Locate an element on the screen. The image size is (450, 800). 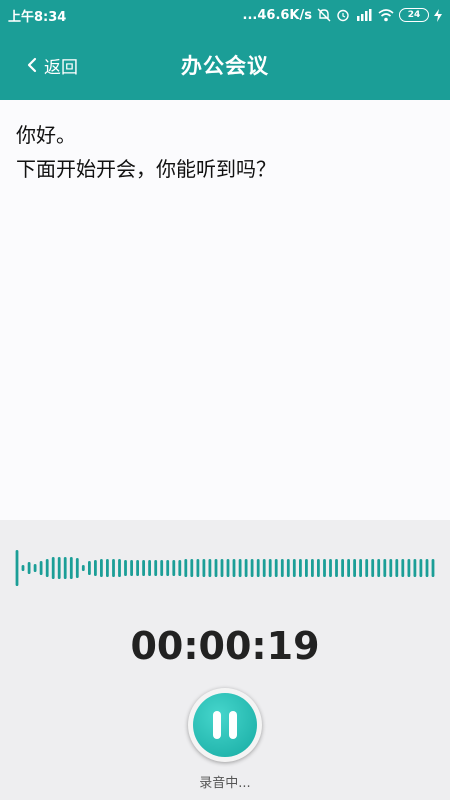
status-icons: ...46.6K/s 24 is located at coordinates (342, 15).